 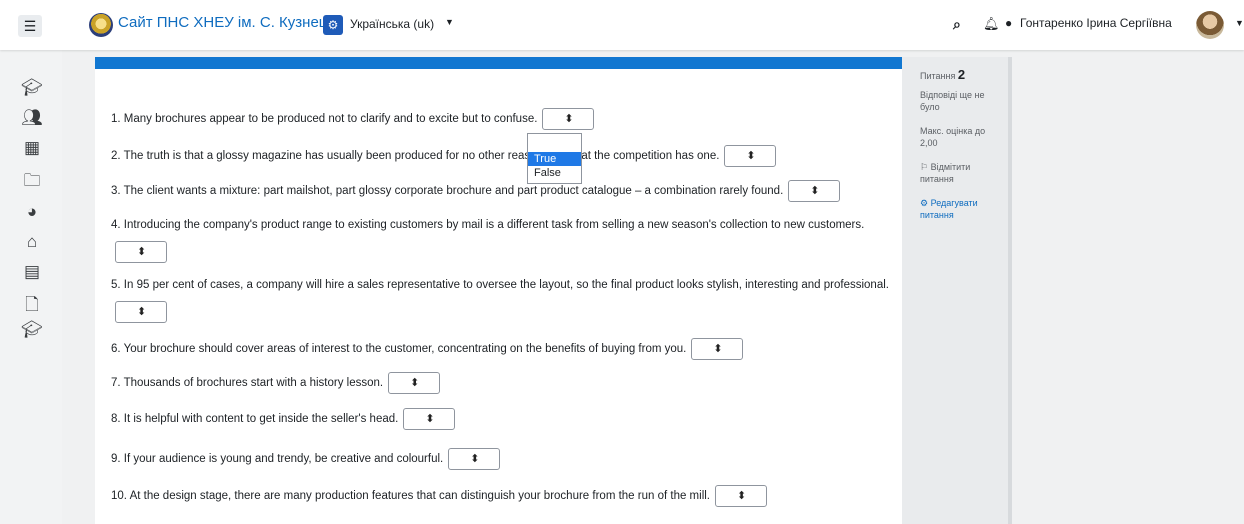 I want to click on question-number: 4., so click(x=116, y=225).